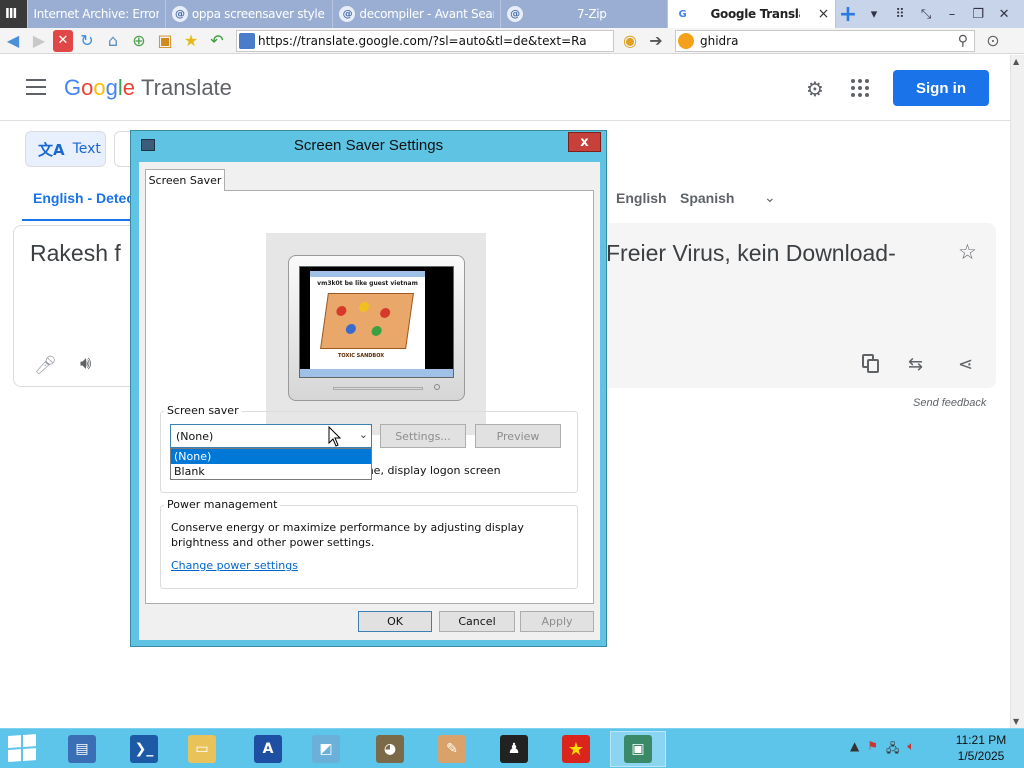 The image size is (1024, 768). I want to click on browser-engine-icon: ◉, so click(630, 41).